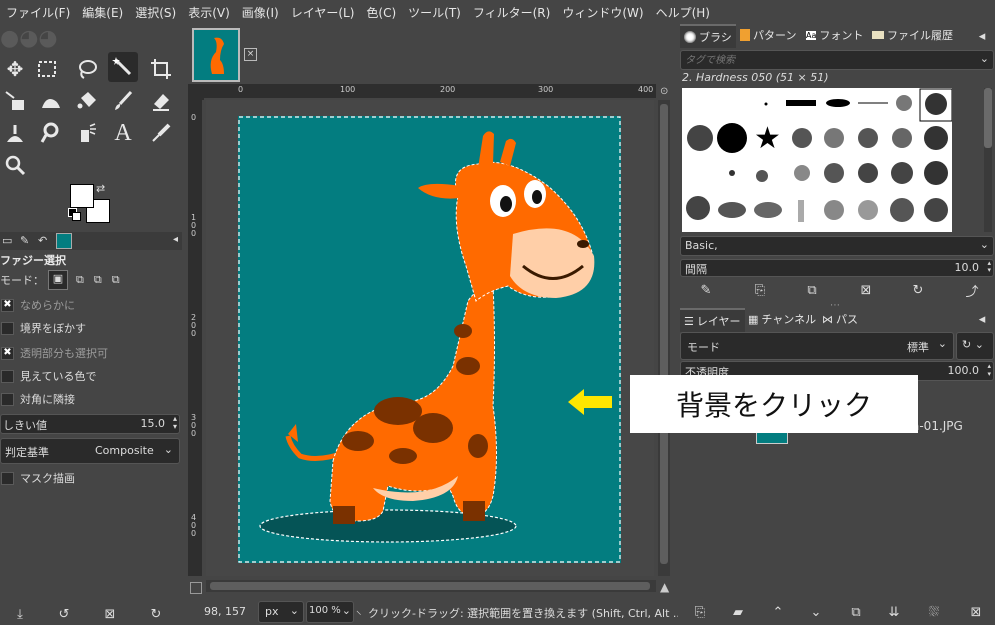 Image resolution: width=995 pixels, height=625 pixels. Describe the element at coordinates (100, 188) in the screenshot. I see `swap-colors-icon: ⇄` at that location.